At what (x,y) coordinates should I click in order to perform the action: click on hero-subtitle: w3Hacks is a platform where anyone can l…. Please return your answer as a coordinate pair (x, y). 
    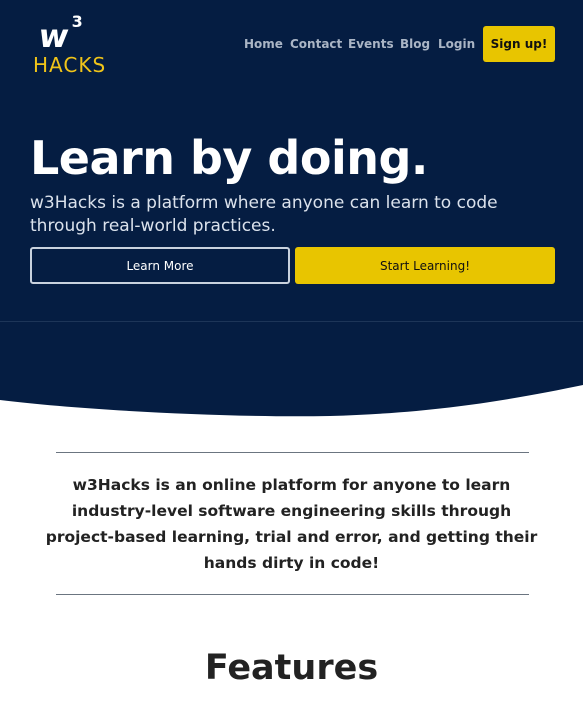
    Looking at the image, I should click on (264, 214).